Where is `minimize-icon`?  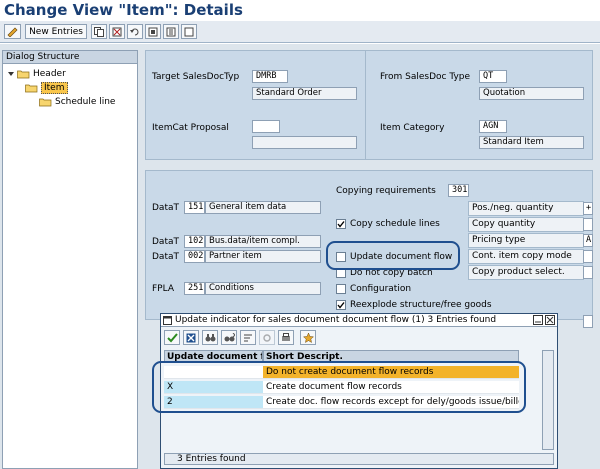
minimize-icon is located at coordinates (538, 322).